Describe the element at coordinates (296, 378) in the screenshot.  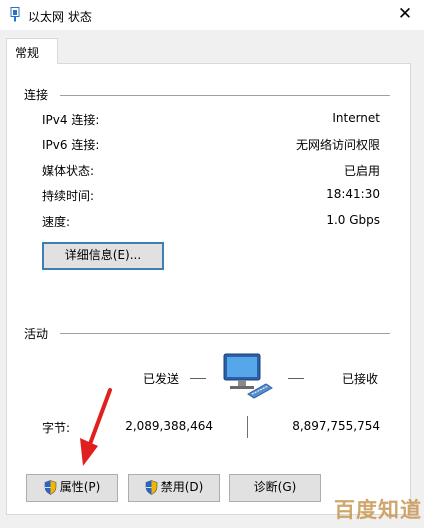
I see `received-dash` at that location.